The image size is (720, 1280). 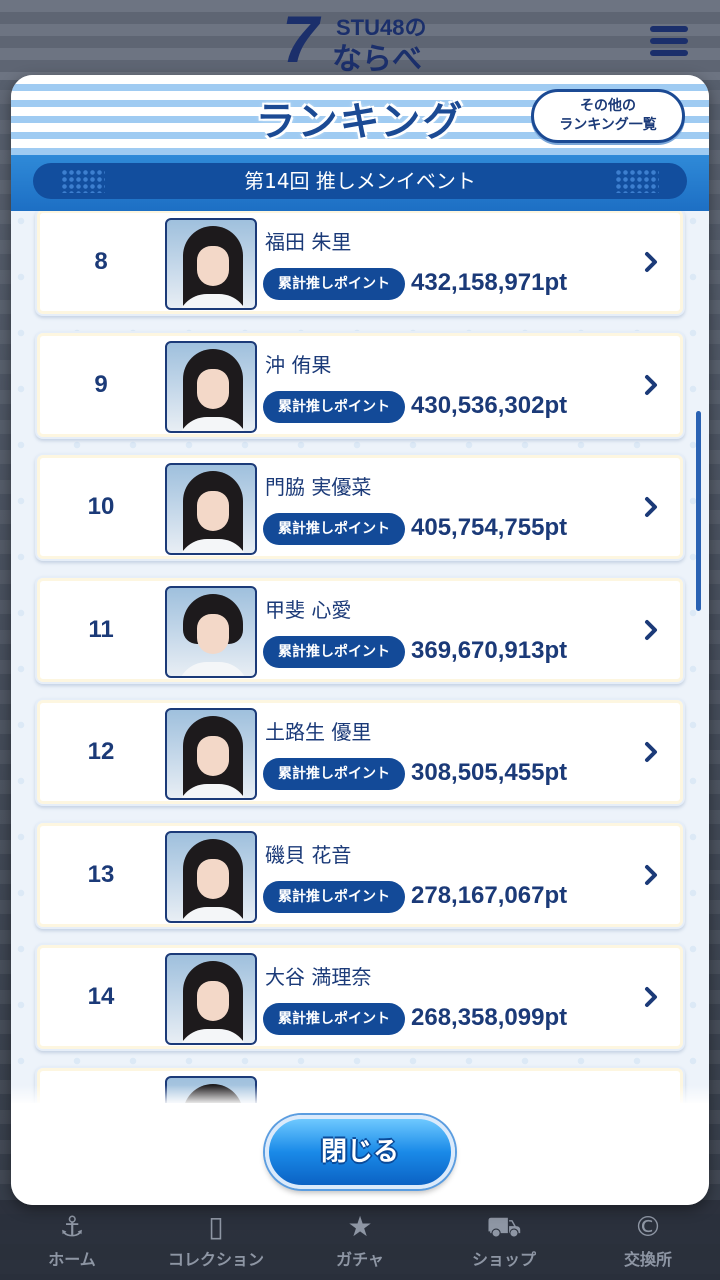 What do you see at coordinates (101, 874) in the screenshot?
I see `rank-number: 13` at bounding box center [101, 874].